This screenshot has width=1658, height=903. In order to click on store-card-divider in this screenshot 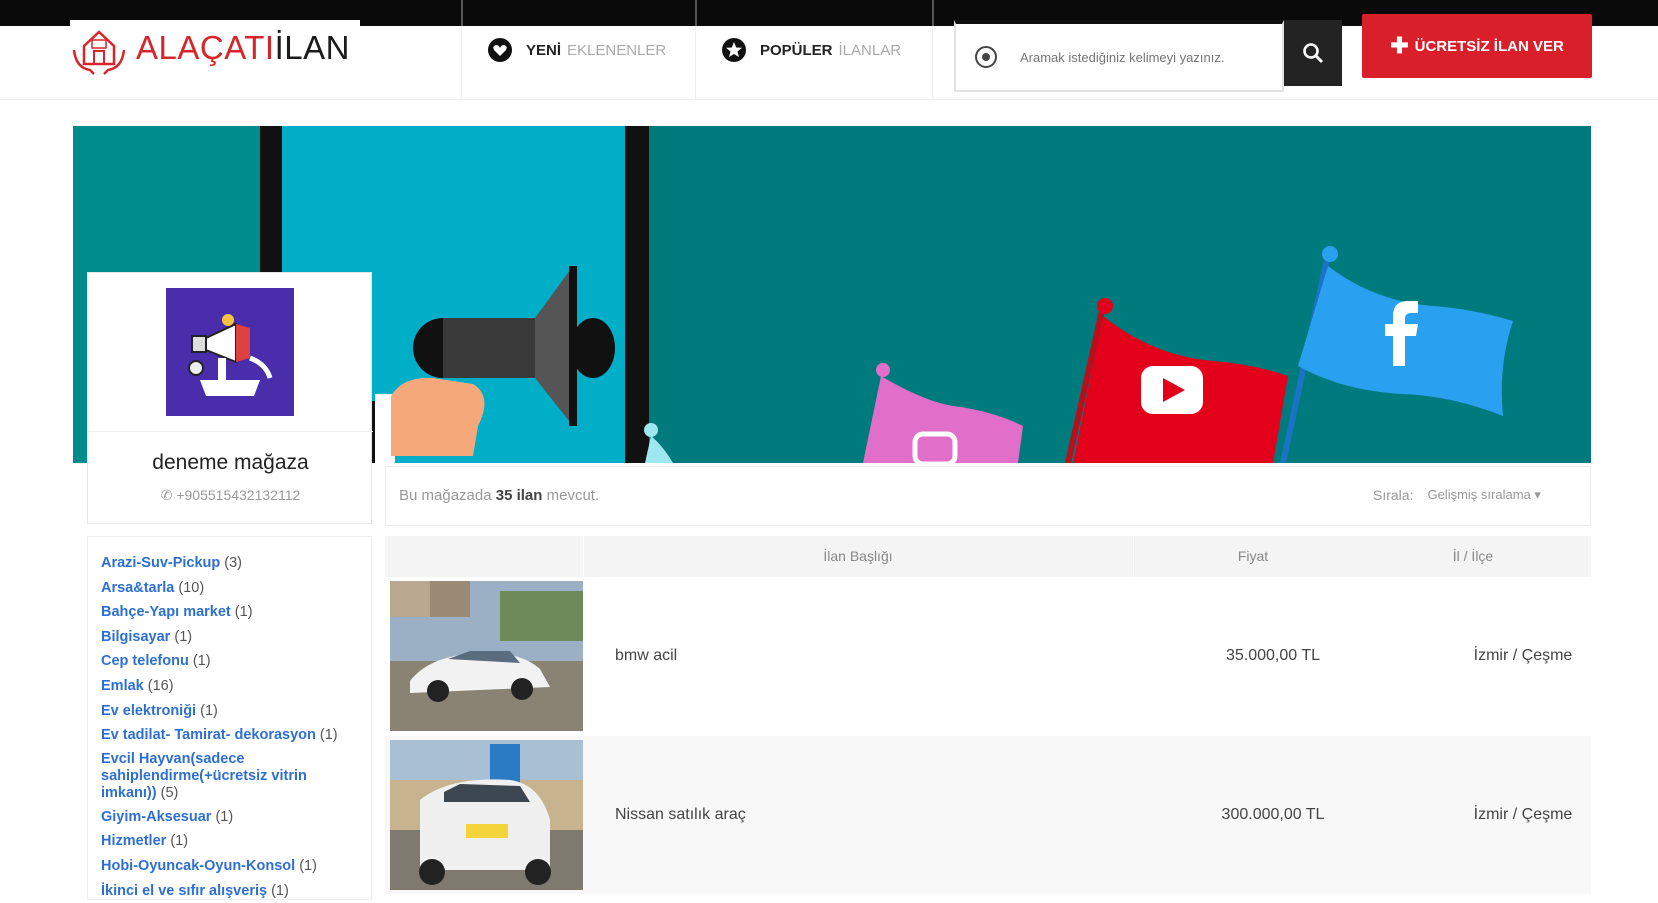, I will do `click(230, 431)`.